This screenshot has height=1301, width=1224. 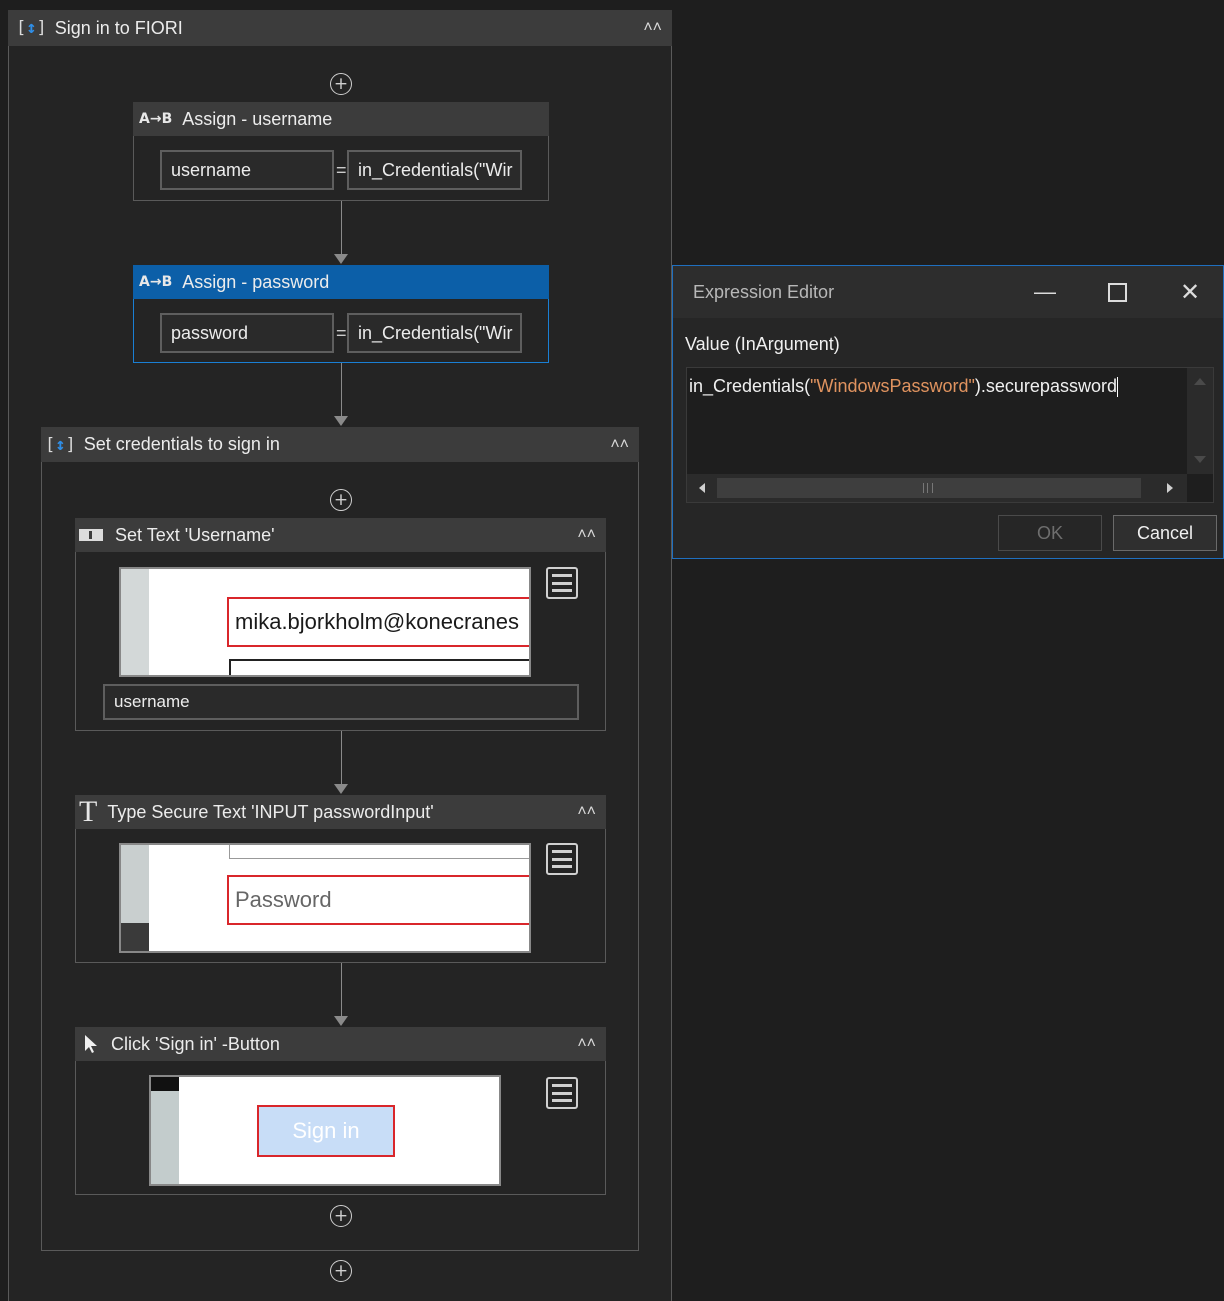 I want to click on highlighted-signin-button: Sign in, so click(x=326, y=1131).